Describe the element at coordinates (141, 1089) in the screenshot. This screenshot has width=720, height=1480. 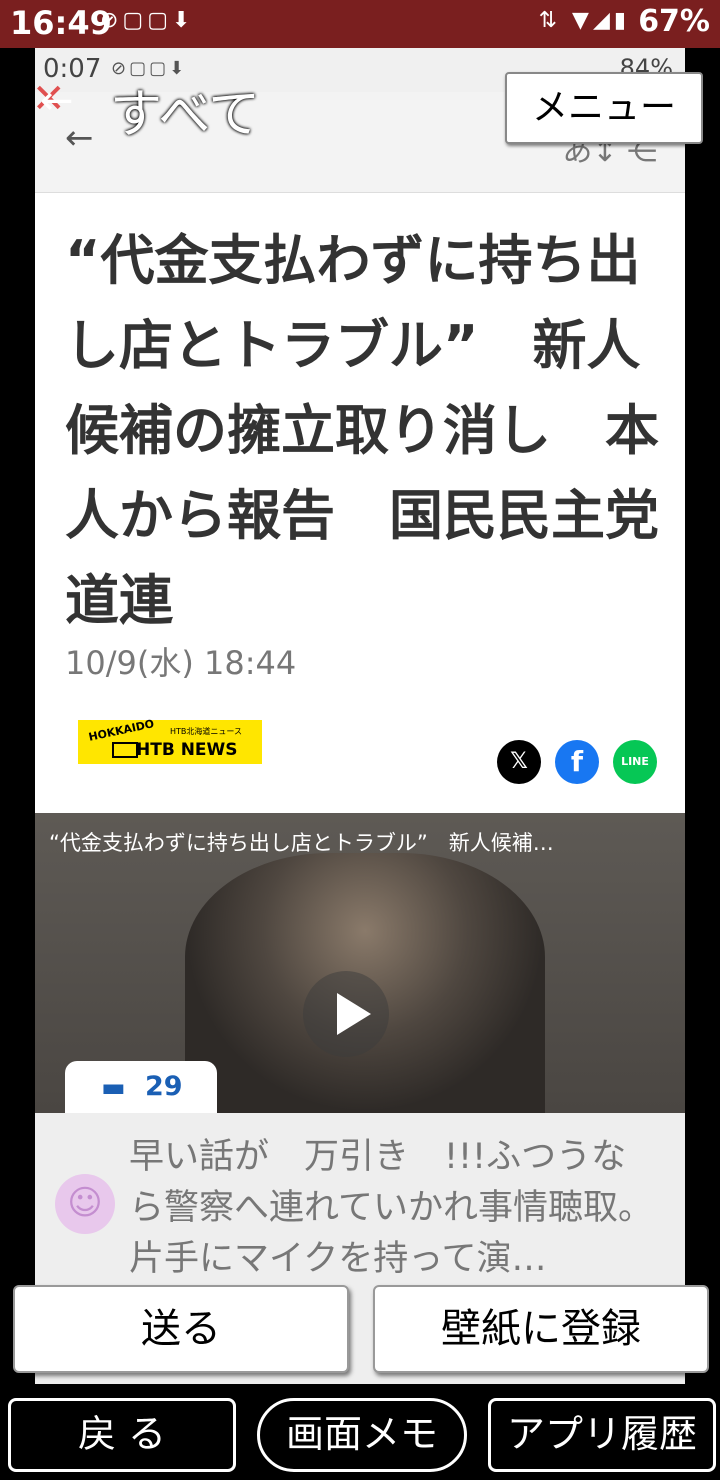
I see `comment-count-tab: ▬ 29` at that location.